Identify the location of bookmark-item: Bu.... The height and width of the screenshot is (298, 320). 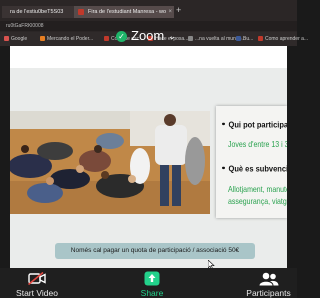
(244, 39).